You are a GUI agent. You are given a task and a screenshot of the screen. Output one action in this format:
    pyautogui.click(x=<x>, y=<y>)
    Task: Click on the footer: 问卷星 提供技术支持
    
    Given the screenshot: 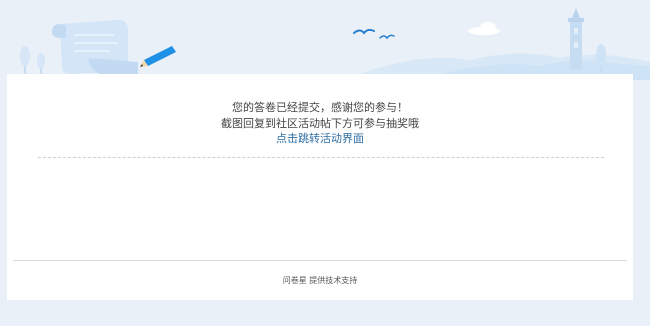 What is the action you would take?
    pyautogui.click(x=320, y=281)
    